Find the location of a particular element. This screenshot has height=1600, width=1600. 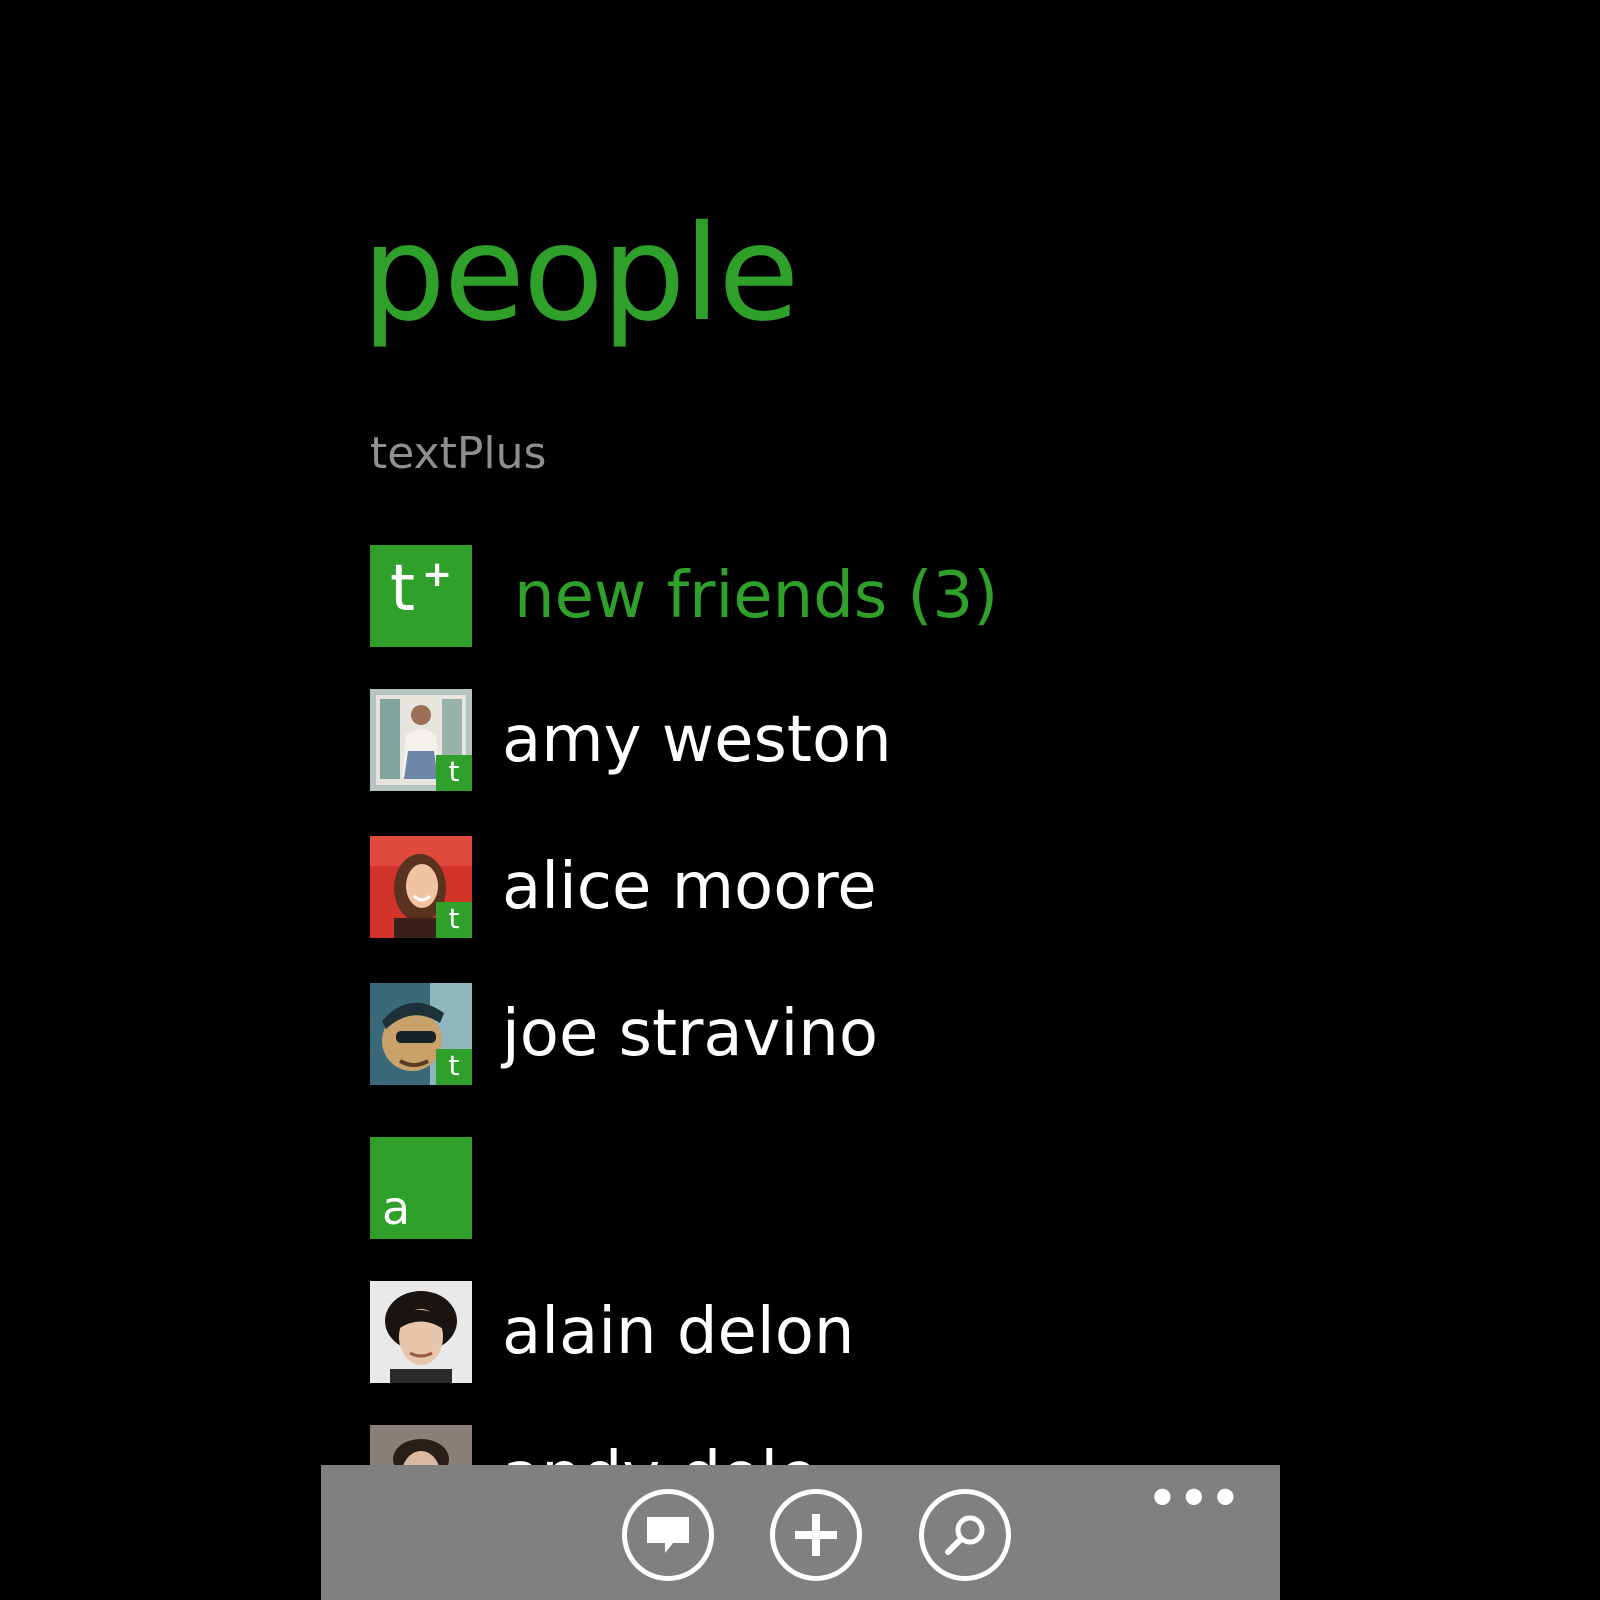

tile-letter: t is located at coordinates (403, 589).